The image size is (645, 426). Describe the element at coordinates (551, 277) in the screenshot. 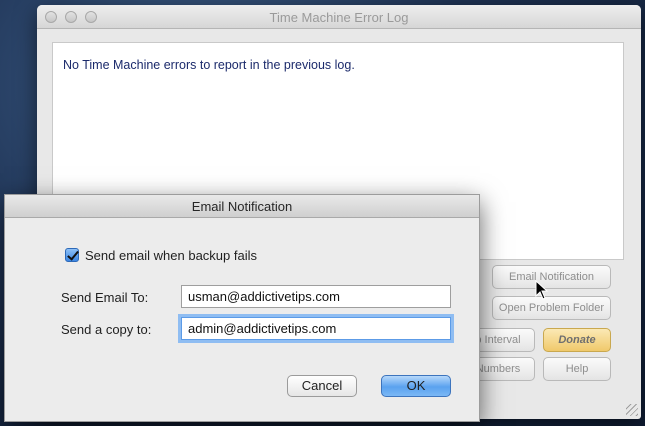

I see `email-notification-button: Email Notification` at that location.